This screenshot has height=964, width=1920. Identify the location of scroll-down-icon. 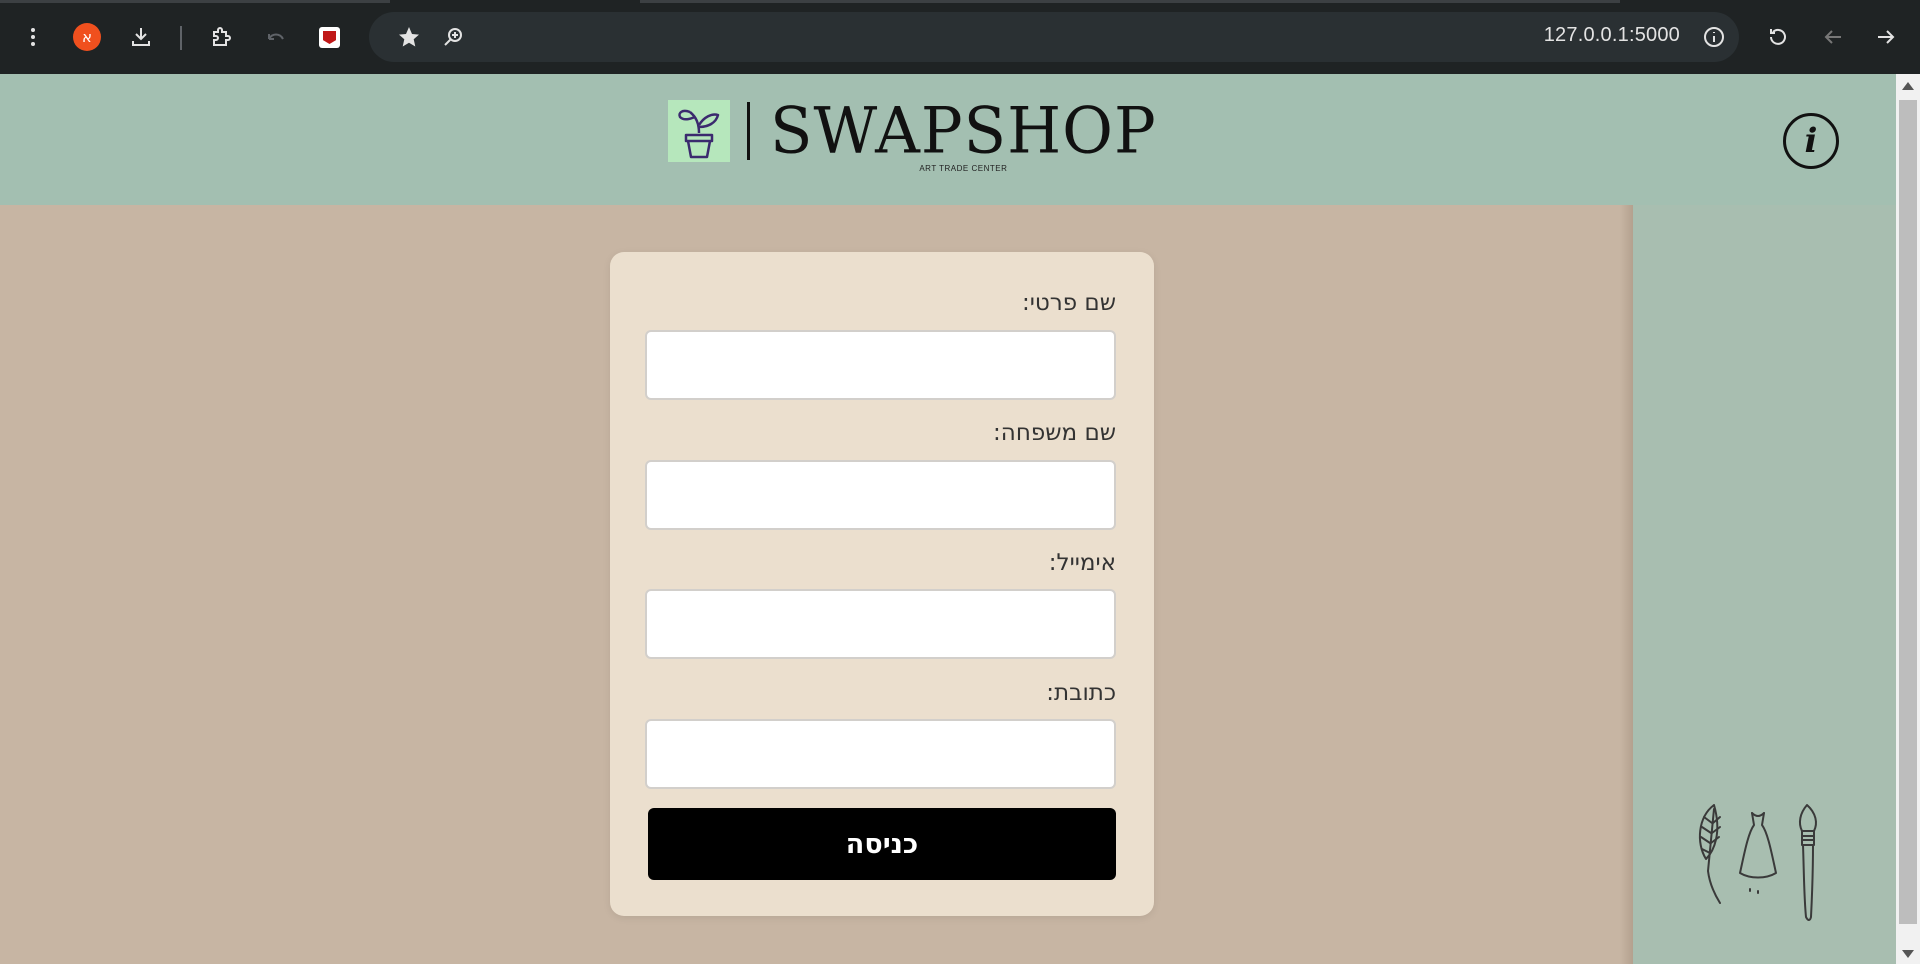
(1908, 954).